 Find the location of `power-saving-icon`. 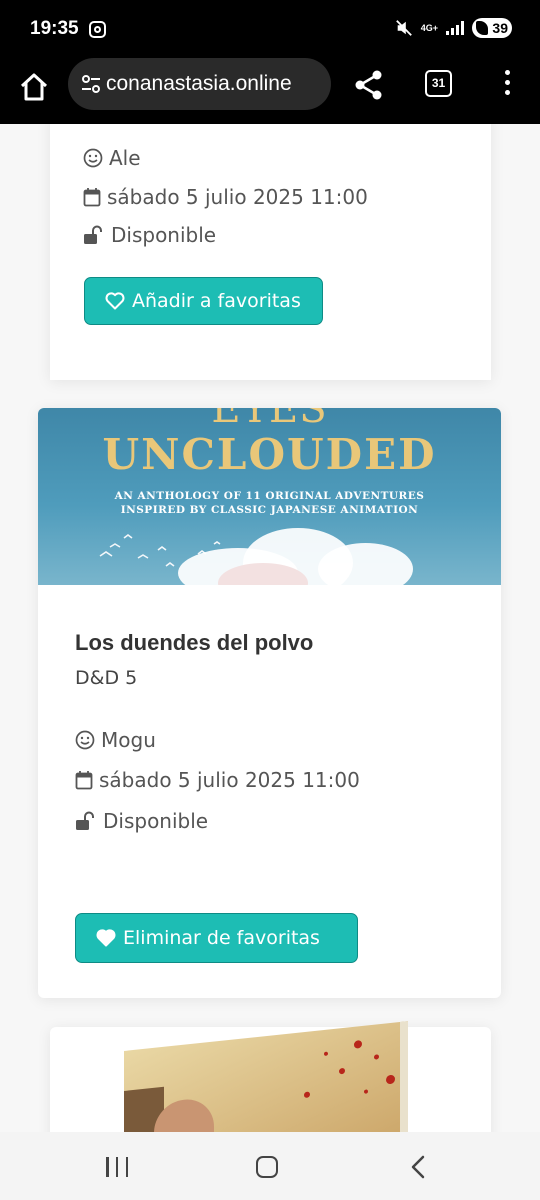

power-saving-icon is located at coordinates (482, 28).